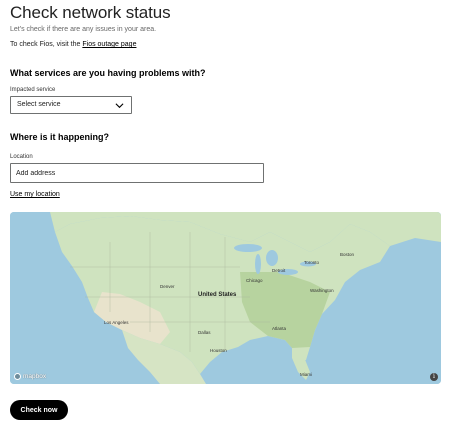  I want to click on map-lake-huron, so click(272, 258).